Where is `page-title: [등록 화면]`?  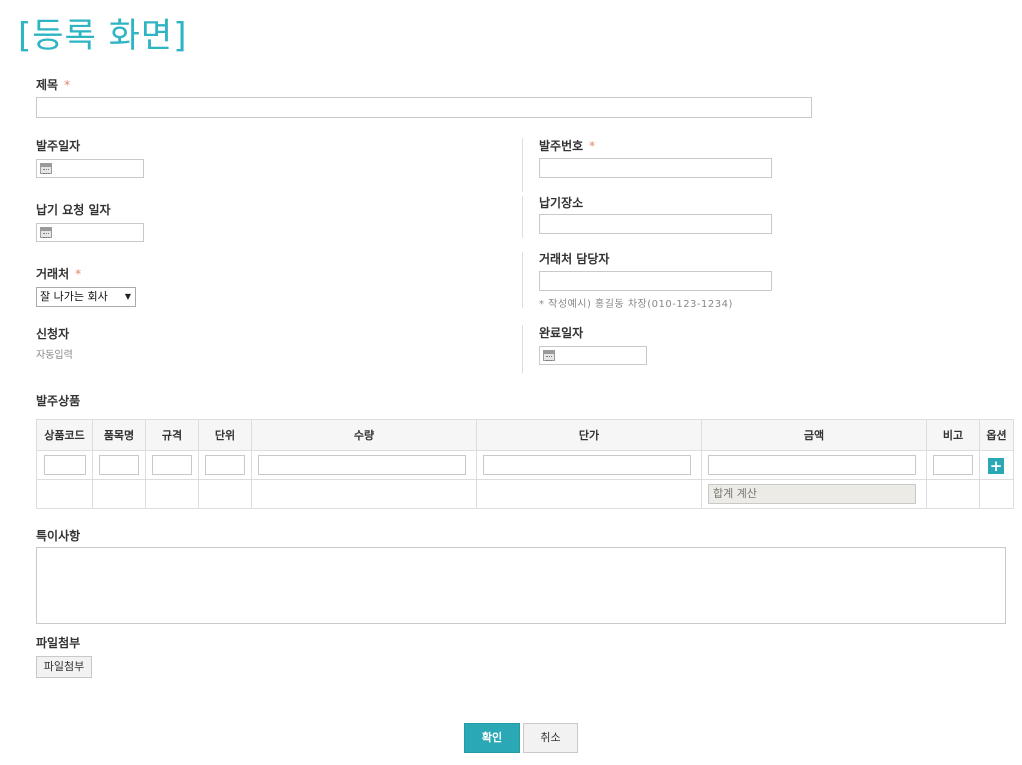 page-title: [등록 화면] is located at coordinates (103, 36).